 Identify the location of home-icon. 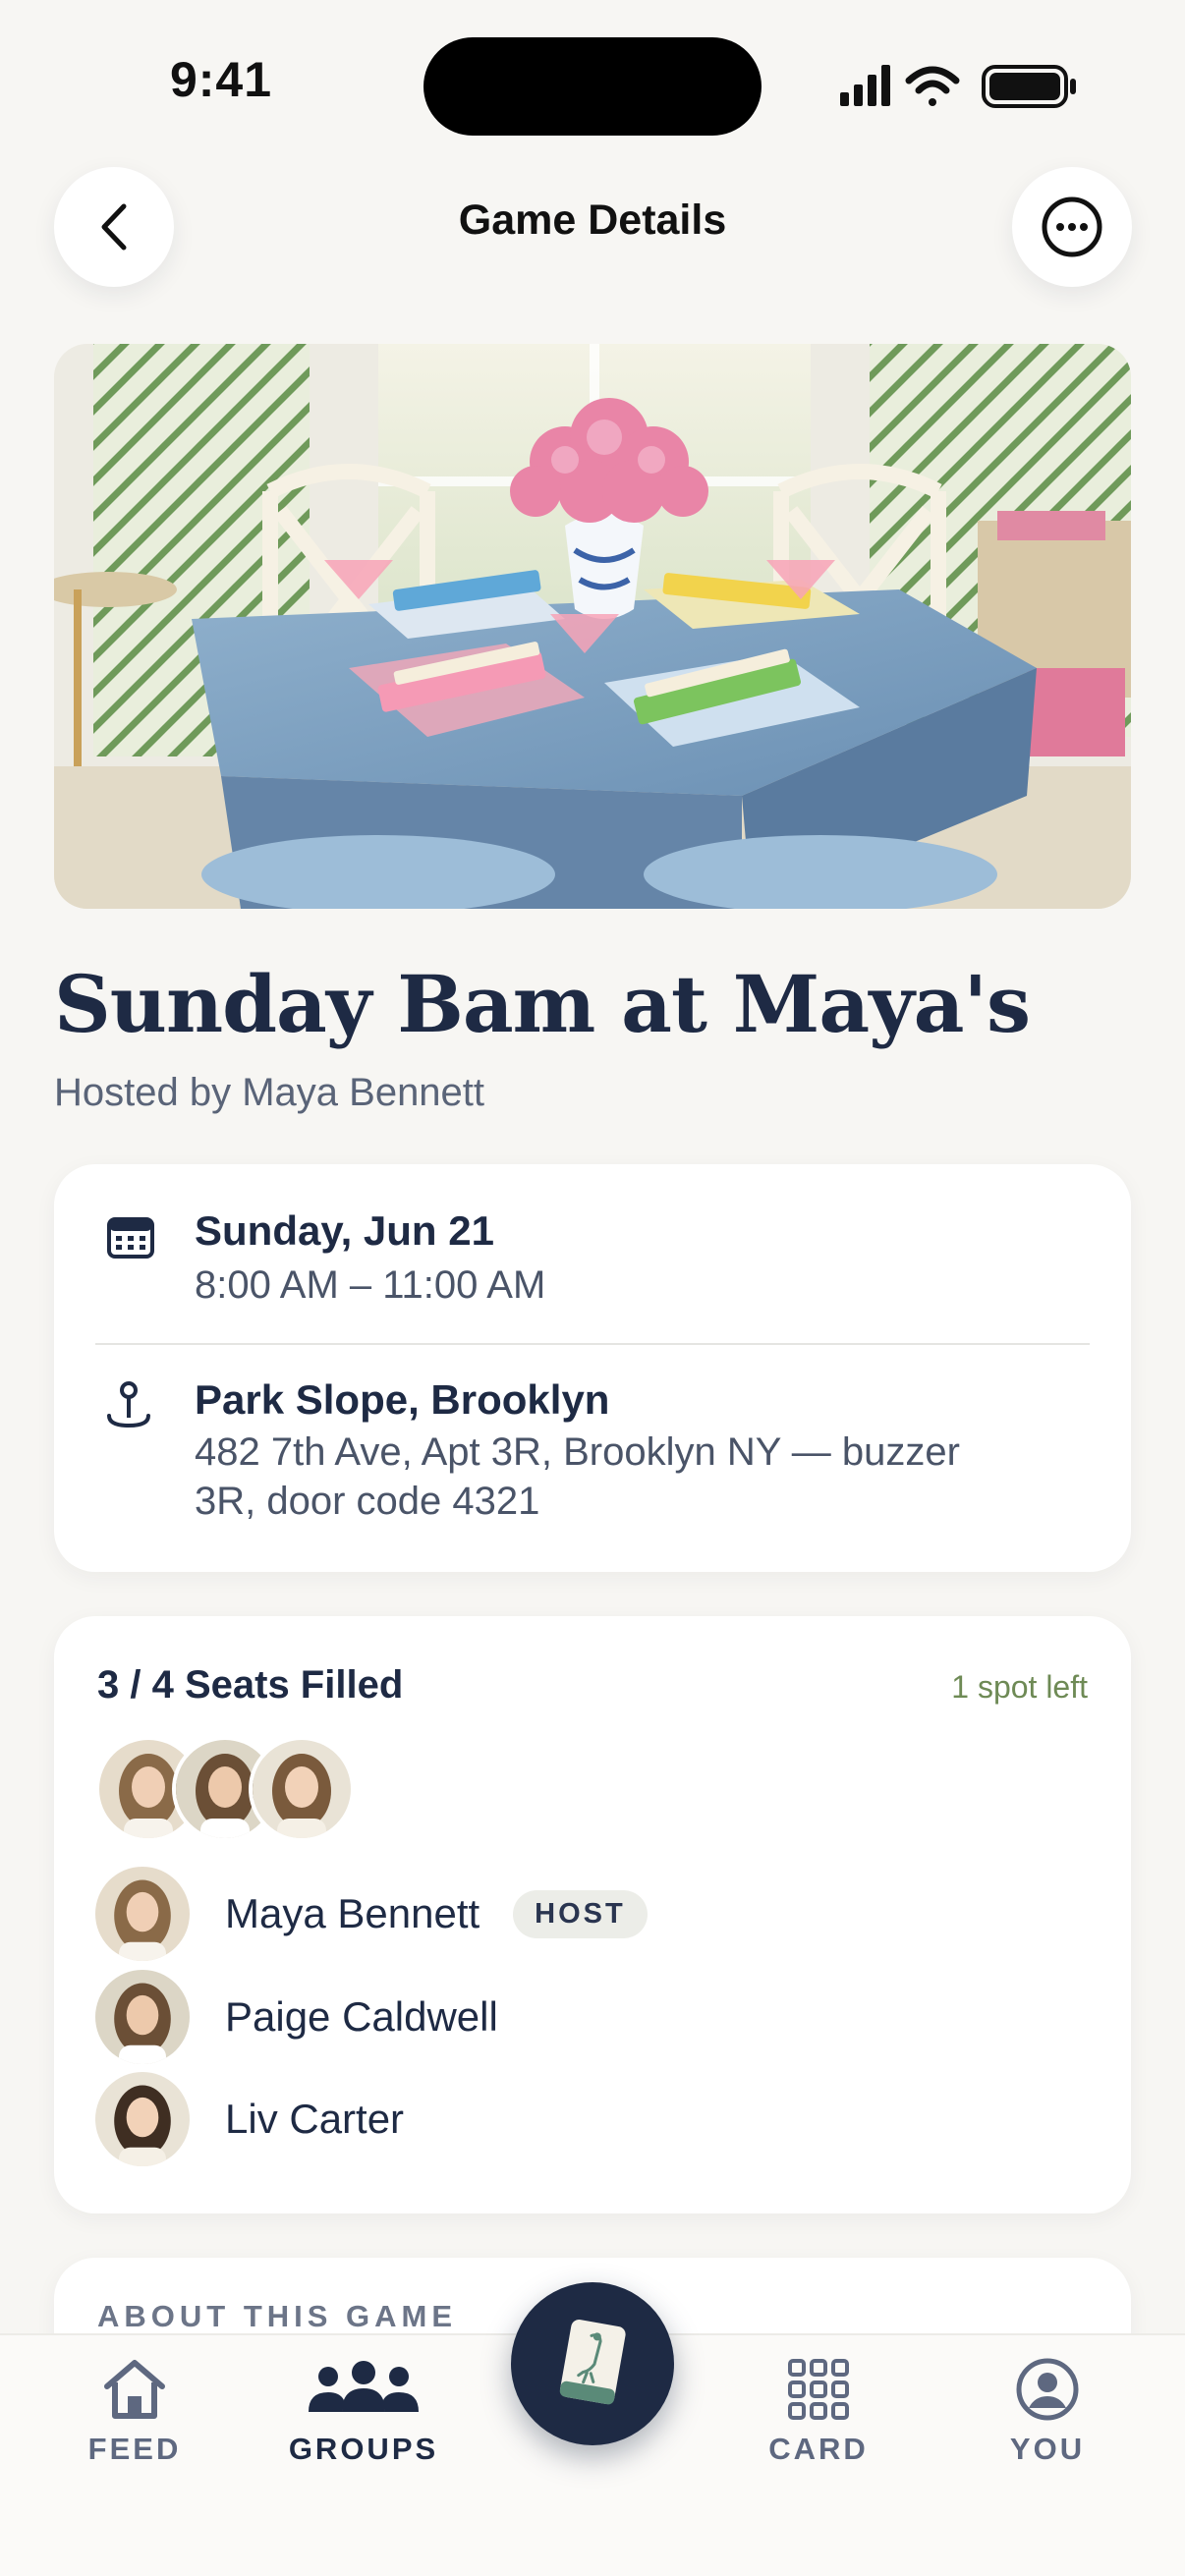
(135, 2389).